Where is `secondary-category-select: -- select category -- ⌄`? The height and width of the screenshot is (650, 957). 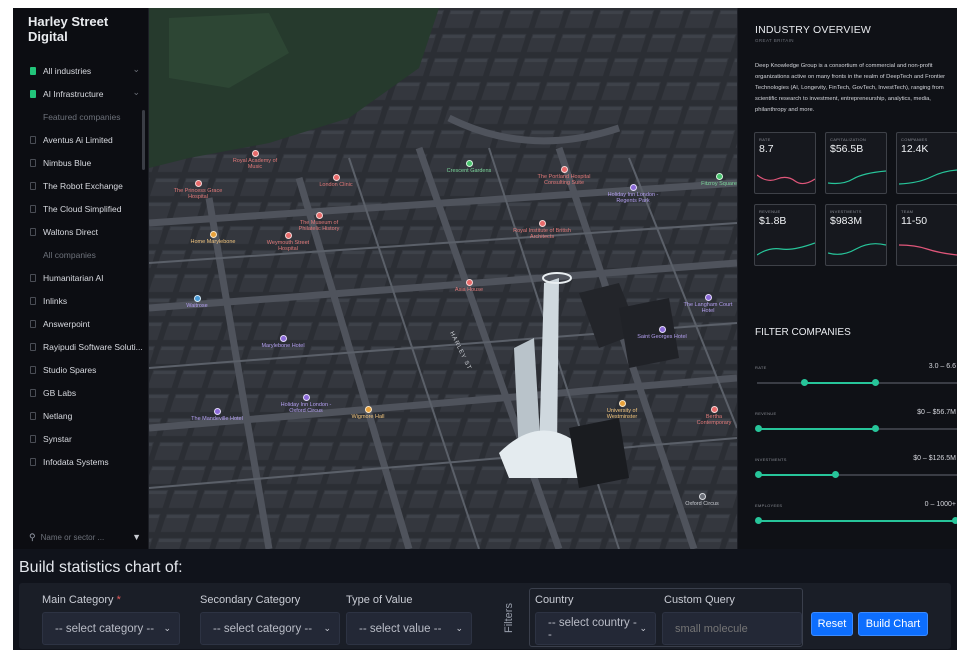
secondary-category-select: -- select category -- ⌄ is located at coordinates (270, 628).